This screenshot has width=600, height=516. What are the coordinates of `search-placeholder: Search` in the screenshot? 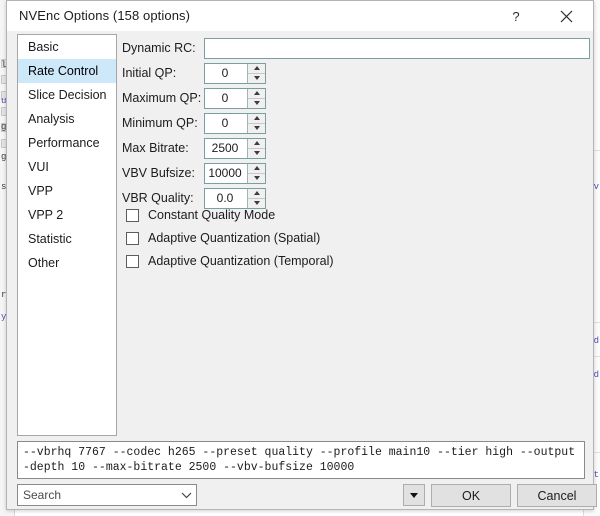 It's located at (42, 495).